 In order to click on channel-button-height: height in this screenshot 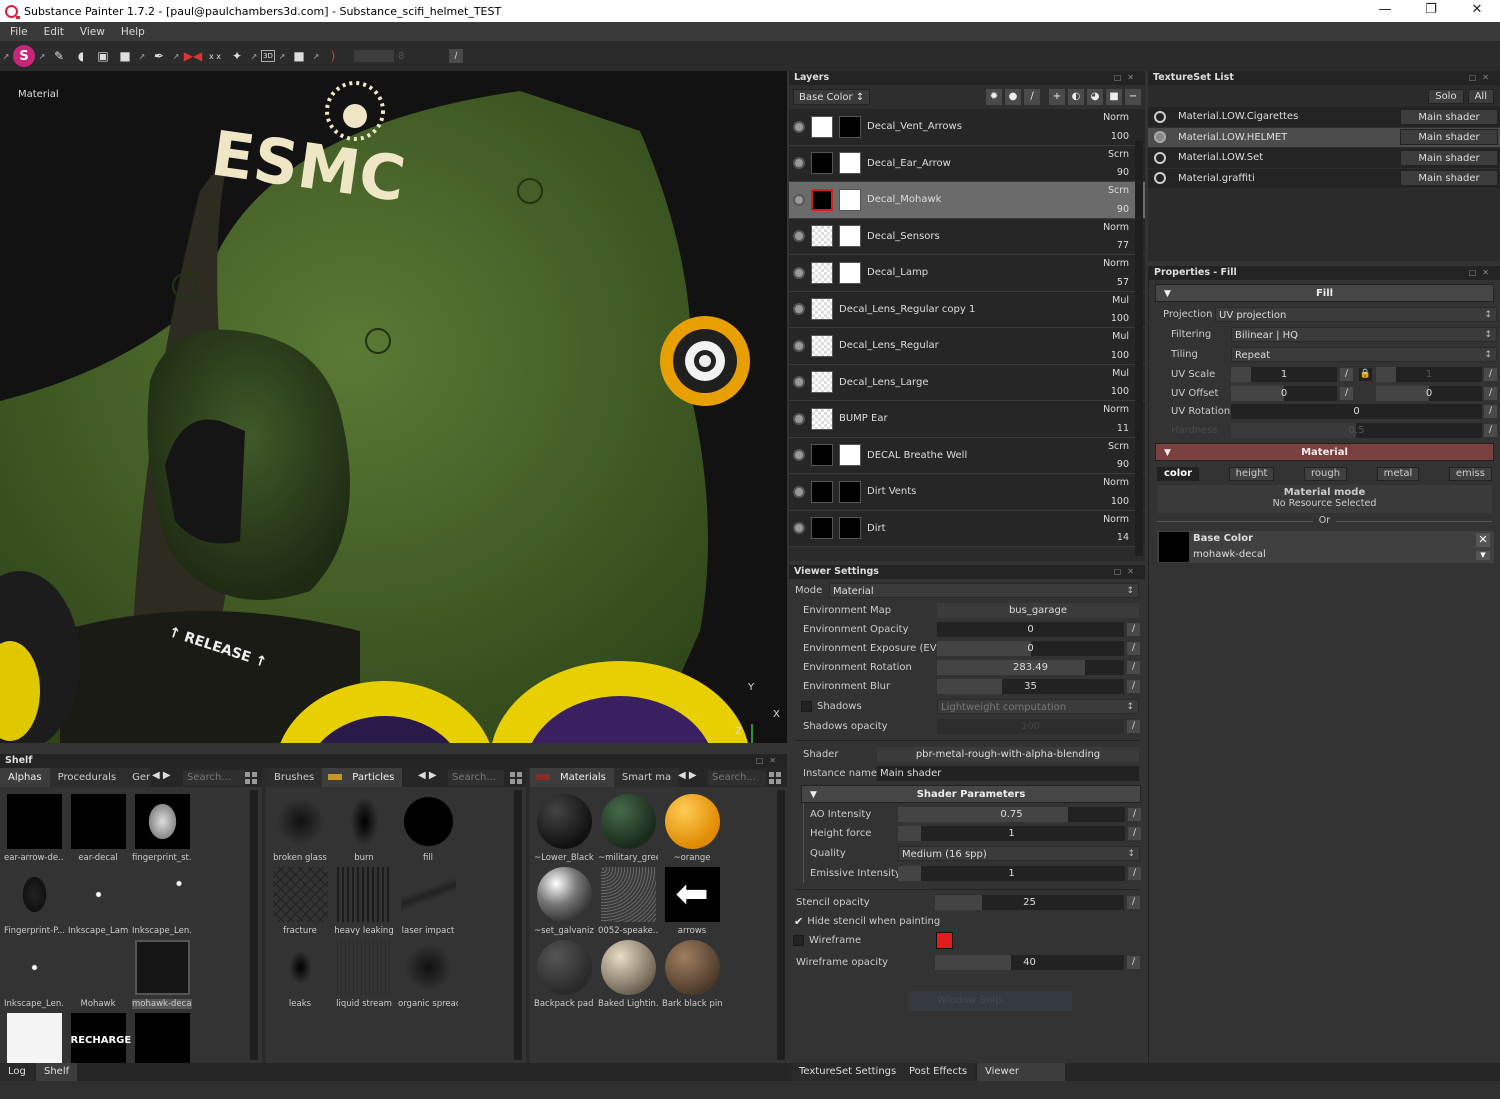, I will do `click(1251, 474)`.